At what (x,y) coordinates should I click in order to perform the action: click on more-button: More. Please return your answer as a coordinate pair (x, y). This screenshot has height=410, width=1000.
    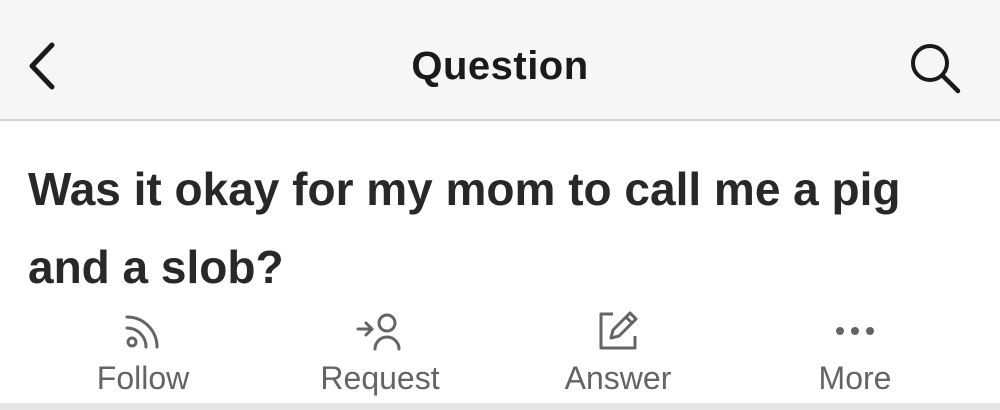
    Looking at the image, I should click on (855, 355).